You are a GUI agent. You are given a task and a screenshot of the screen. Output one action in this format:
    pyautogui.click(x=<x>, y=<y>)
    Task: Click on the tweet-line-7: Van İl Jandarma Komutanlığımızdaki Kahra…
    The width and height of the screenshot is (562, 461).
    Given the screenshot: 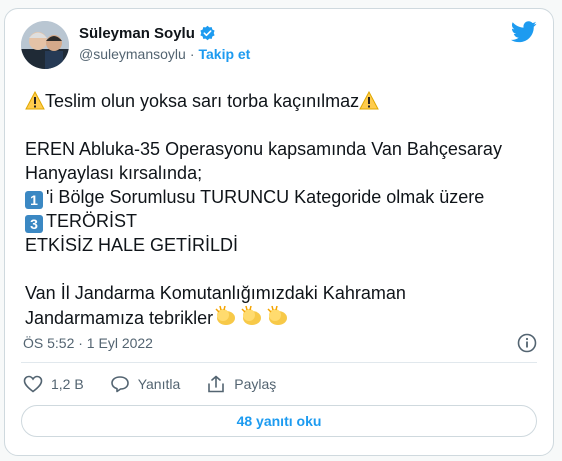 What is the action you would take?
    pyautogui.click(x=215, y=293)
    